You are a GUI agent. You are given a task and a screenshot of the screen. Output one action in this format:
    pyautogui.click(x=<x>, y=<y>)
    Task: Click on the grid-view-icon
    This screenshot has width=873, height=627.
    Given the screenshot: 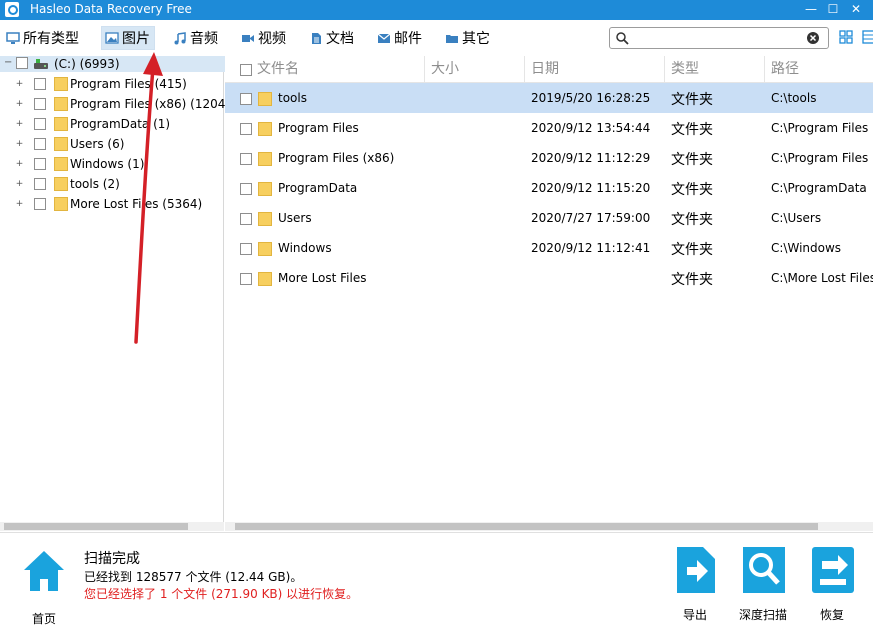 What is the action you would take?
    pyautogui.click(x=846, y=37)
    